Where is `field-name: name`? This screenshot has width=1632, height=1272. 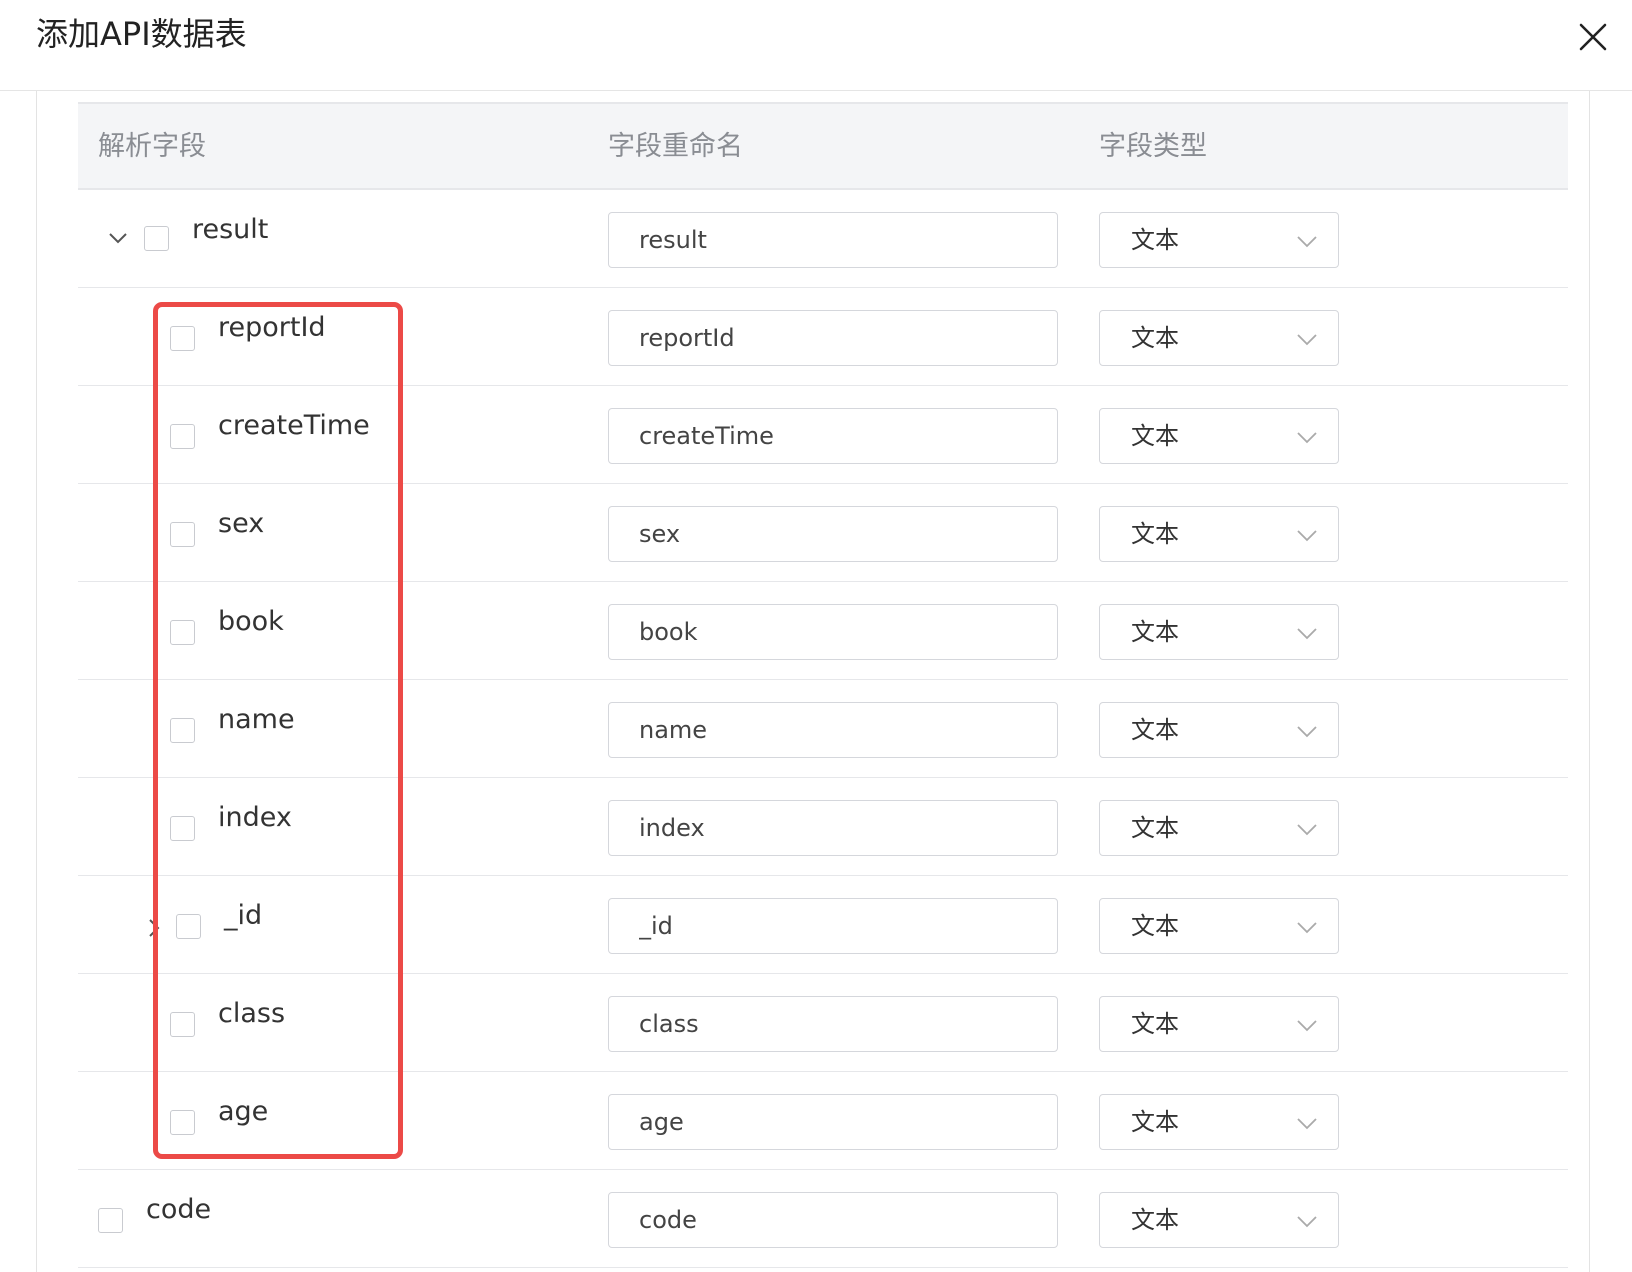
field-name: name is located at coordinates (256, 719).